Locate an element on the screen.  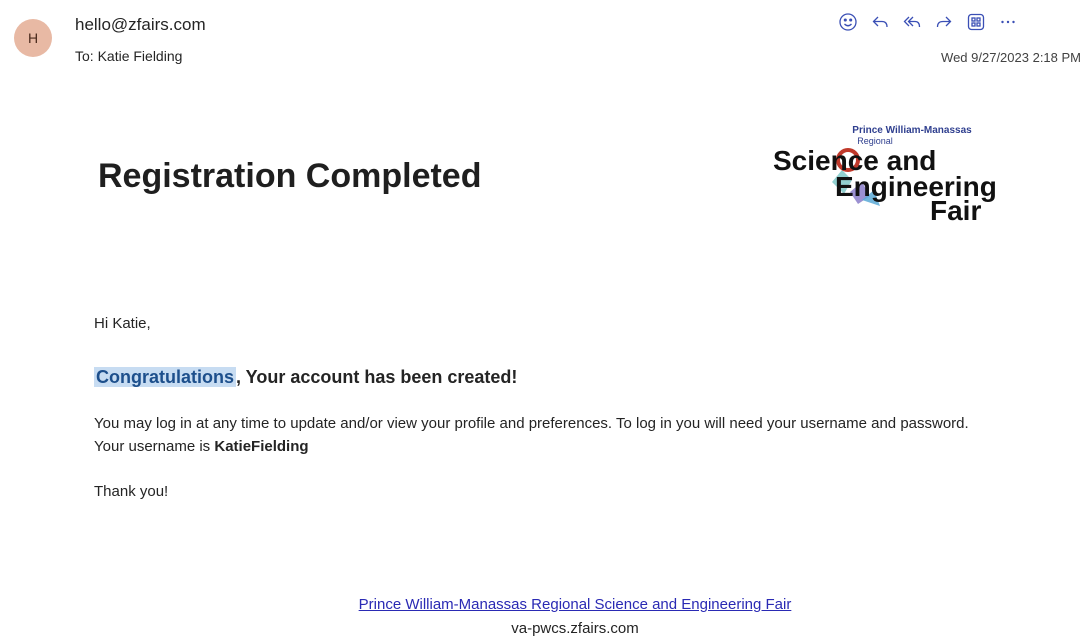
reply-icon is located at coordinates (880, 22).